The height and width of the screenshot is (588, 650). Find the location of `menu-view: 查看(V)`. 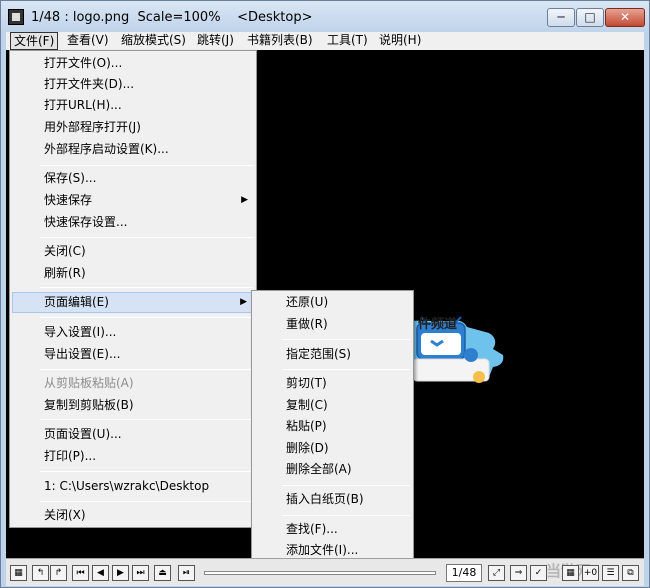

menu-view: 查看(V) is located at coordinates (88, 41).